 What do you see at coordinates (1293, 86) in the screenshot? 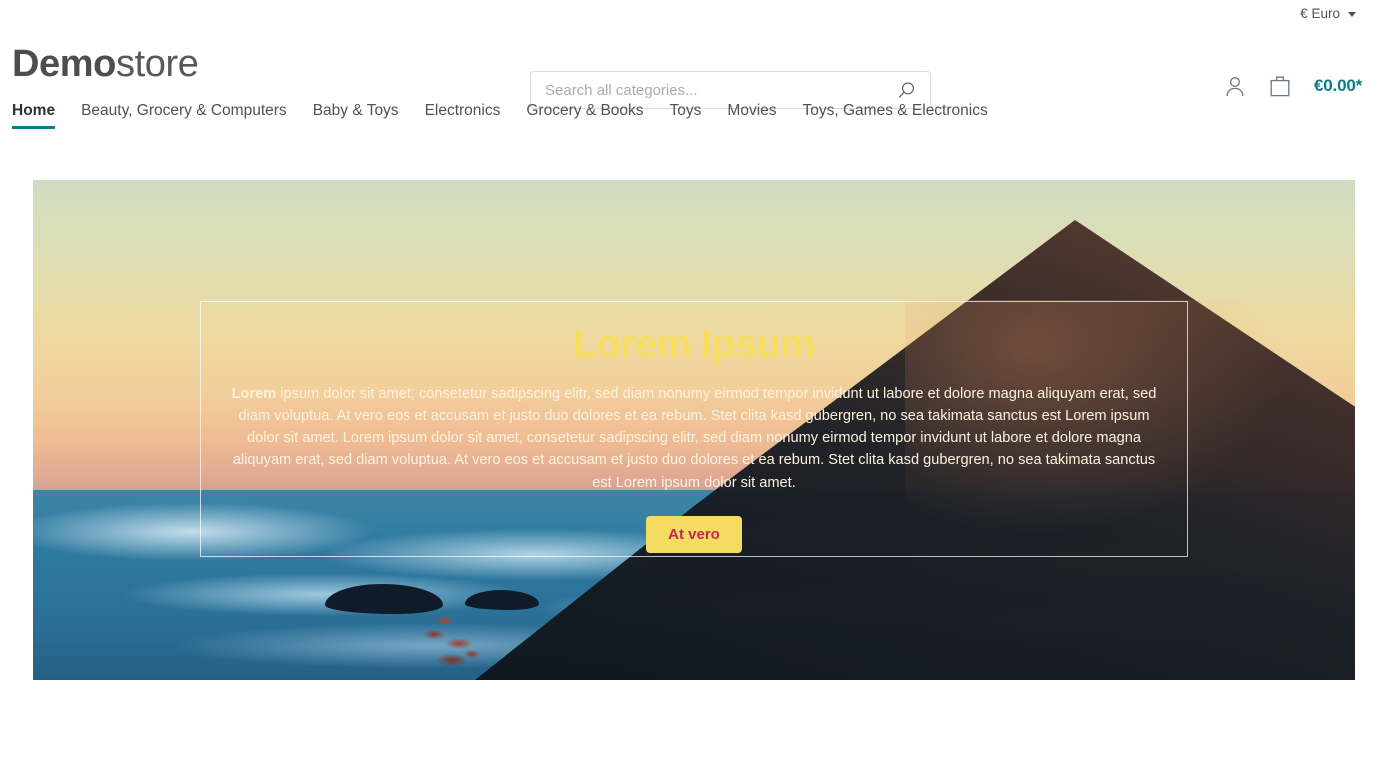
I see `header-actions: €0.00*` at bounding box center [1293, 86].